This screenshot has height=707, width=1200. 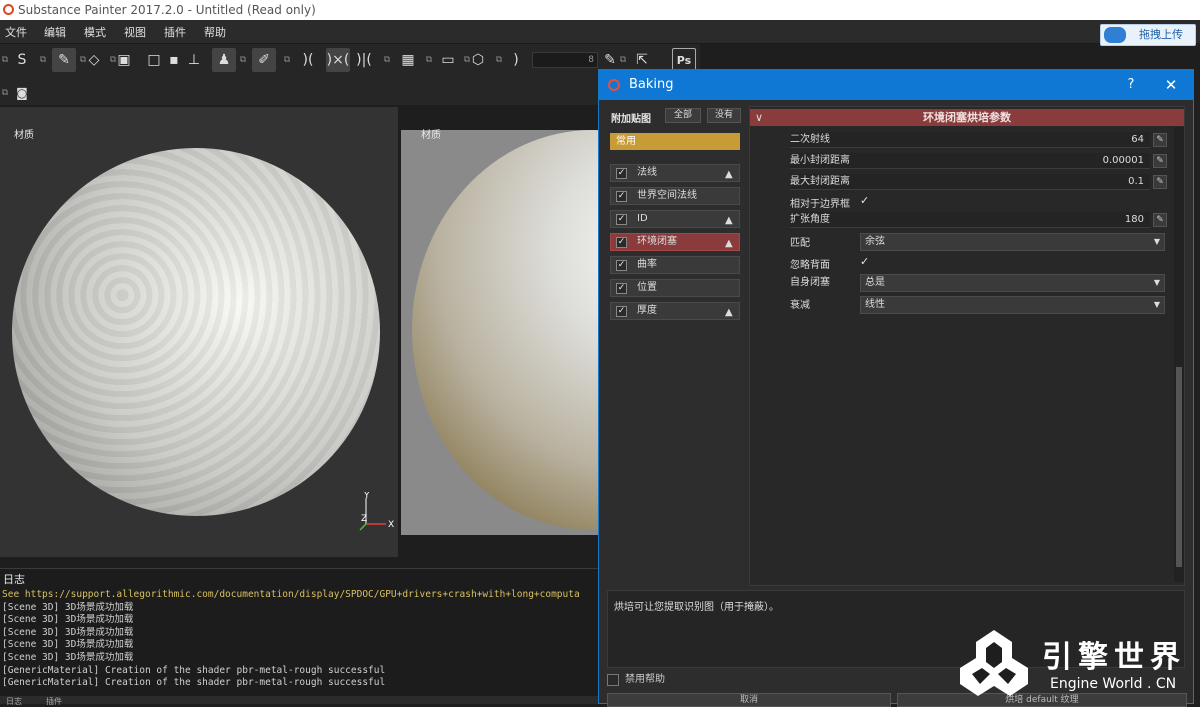 What do you see at coordinates (308, 60) in the screenshot?
I see `symmetry-left-icon: )(` at bounding box center [308, 60].